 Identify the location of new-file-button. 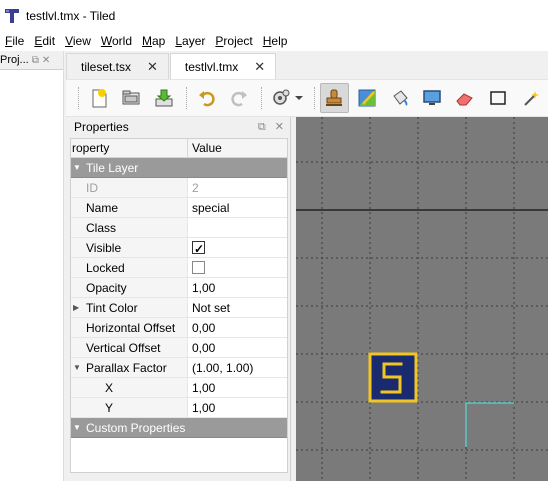
(99, 98).